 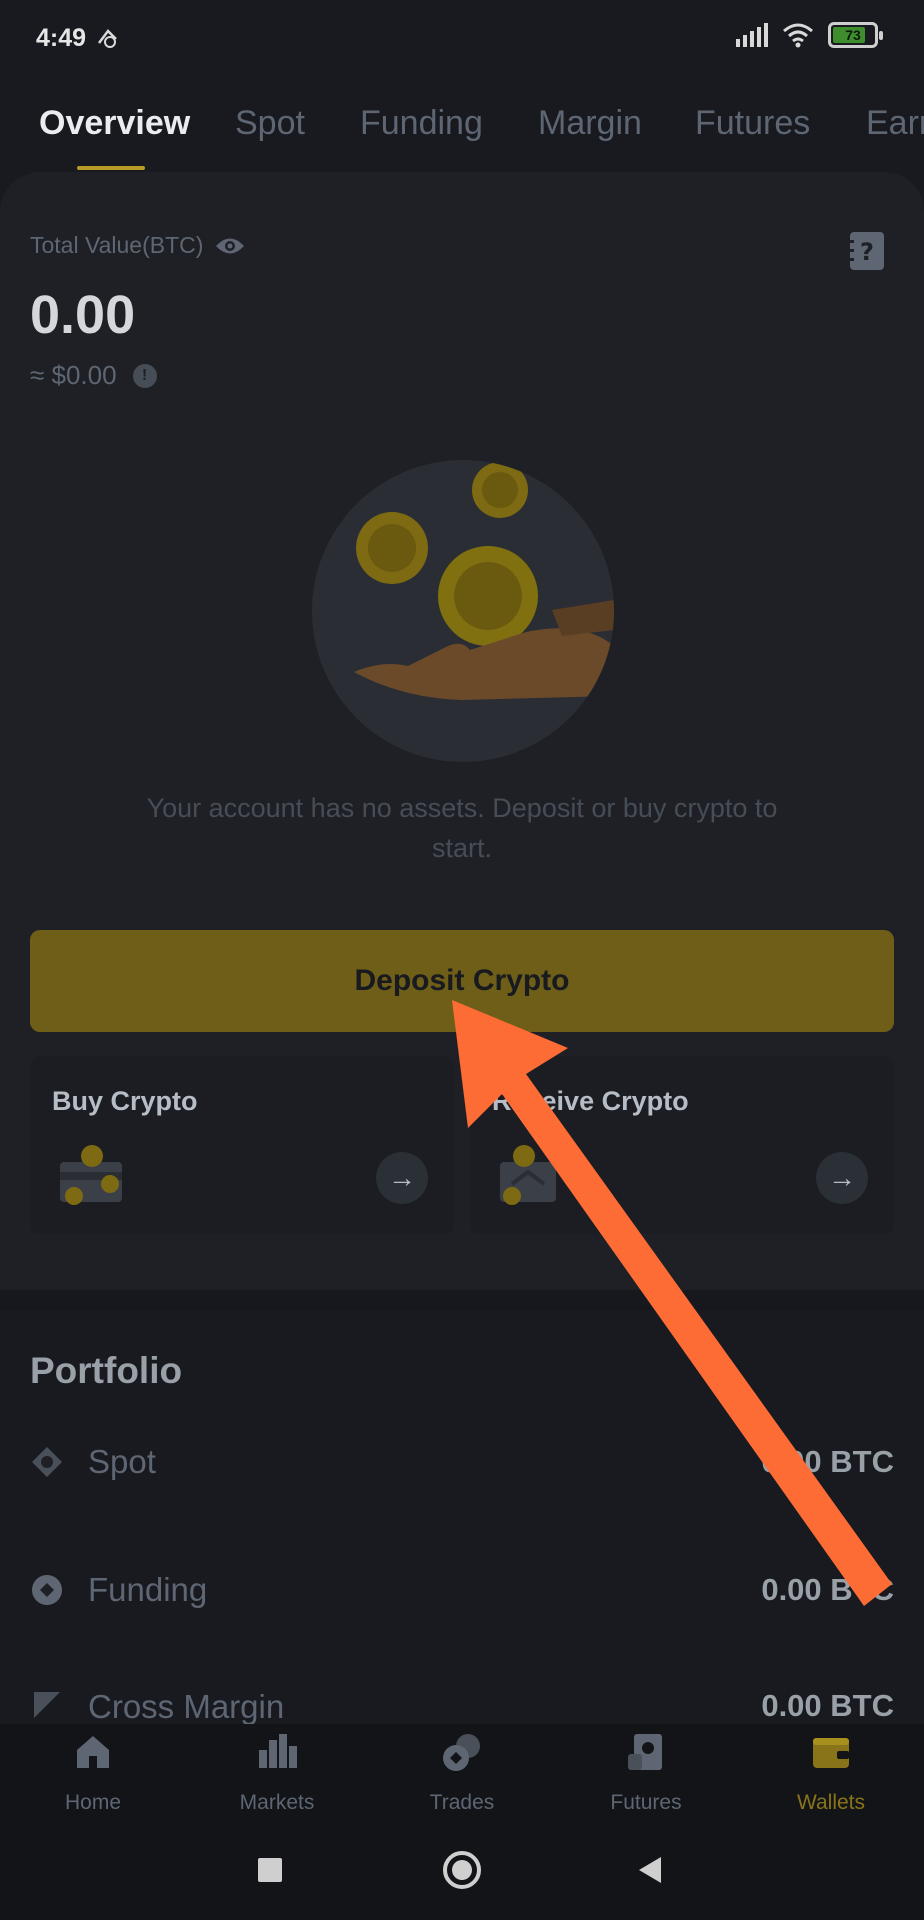 I want to click on nav-label: Markets, so click(x=277, y=1802).